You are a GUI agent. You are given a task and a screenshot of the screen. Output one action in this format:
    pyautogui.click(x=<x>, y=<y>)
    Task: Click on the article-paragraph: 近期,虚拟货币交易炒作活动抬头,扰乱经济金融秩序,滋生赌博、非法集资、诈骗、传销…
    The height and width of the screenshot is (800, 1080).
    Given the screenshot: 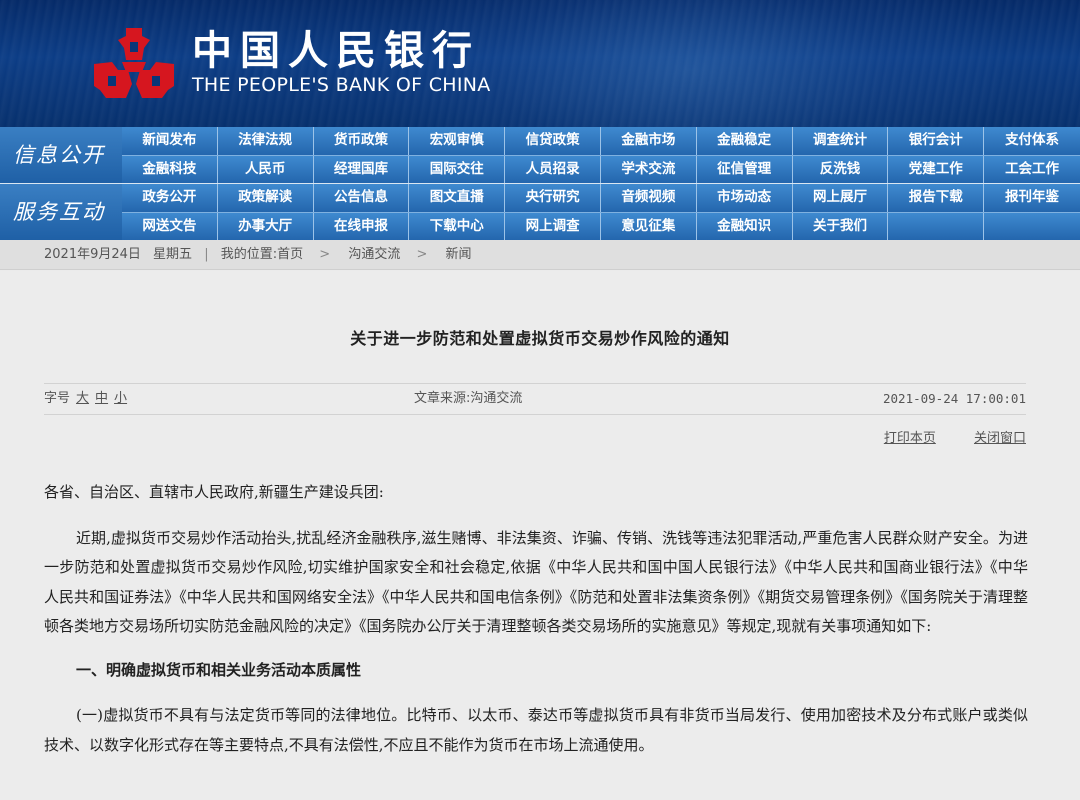 What is the action you would take?
    pyautogui.click(x=536, y=582)
    